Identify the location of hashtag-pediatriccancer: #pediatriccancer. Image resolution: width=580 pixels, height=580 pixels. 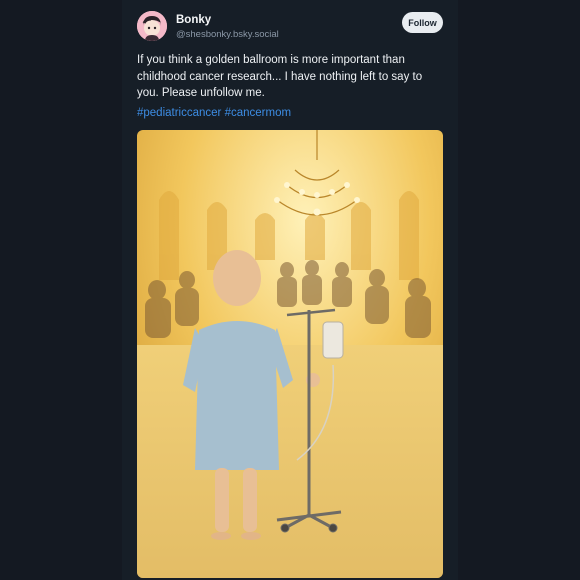
(179, 113).